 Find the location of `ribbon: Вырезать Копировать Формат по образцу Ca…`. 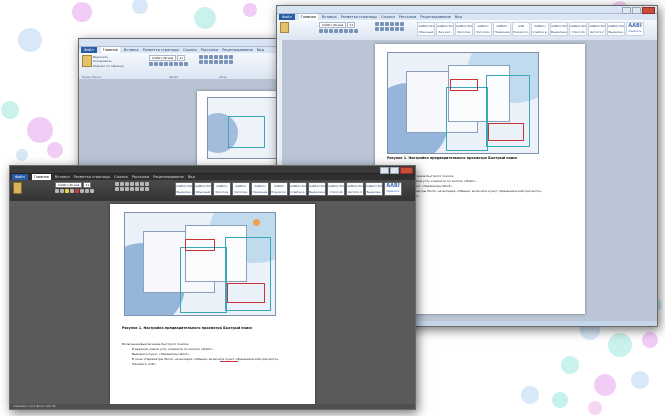

ribbon: Вырезать Копировать Формат по образцу Ca… is located at coordinates (194, 66).